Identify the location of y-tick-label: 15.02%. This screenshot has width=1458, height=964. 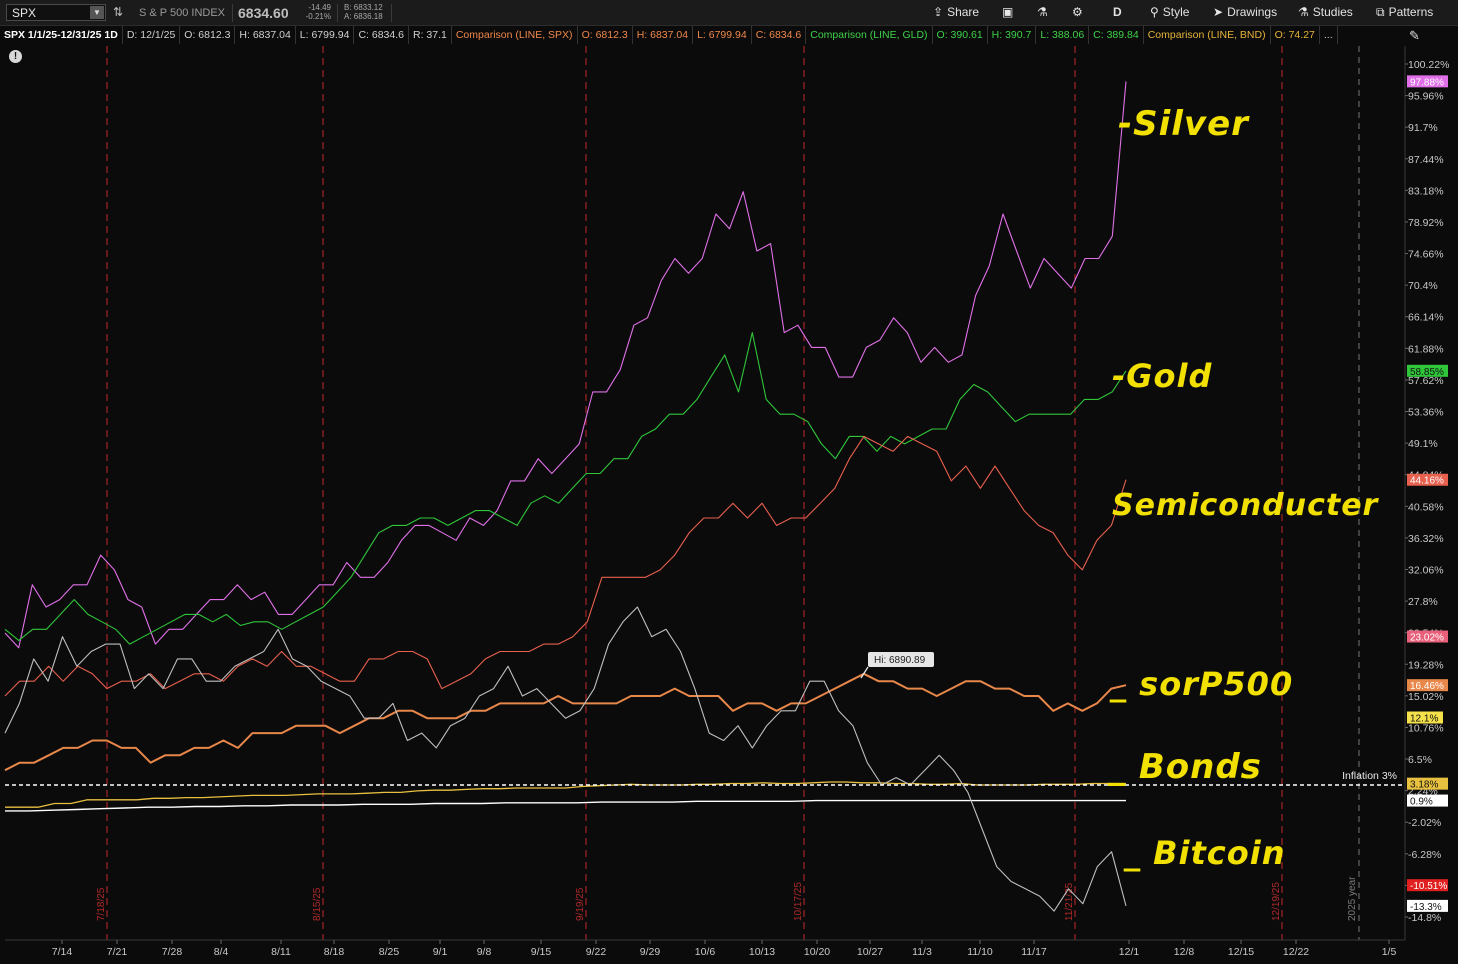
(1426, 697).